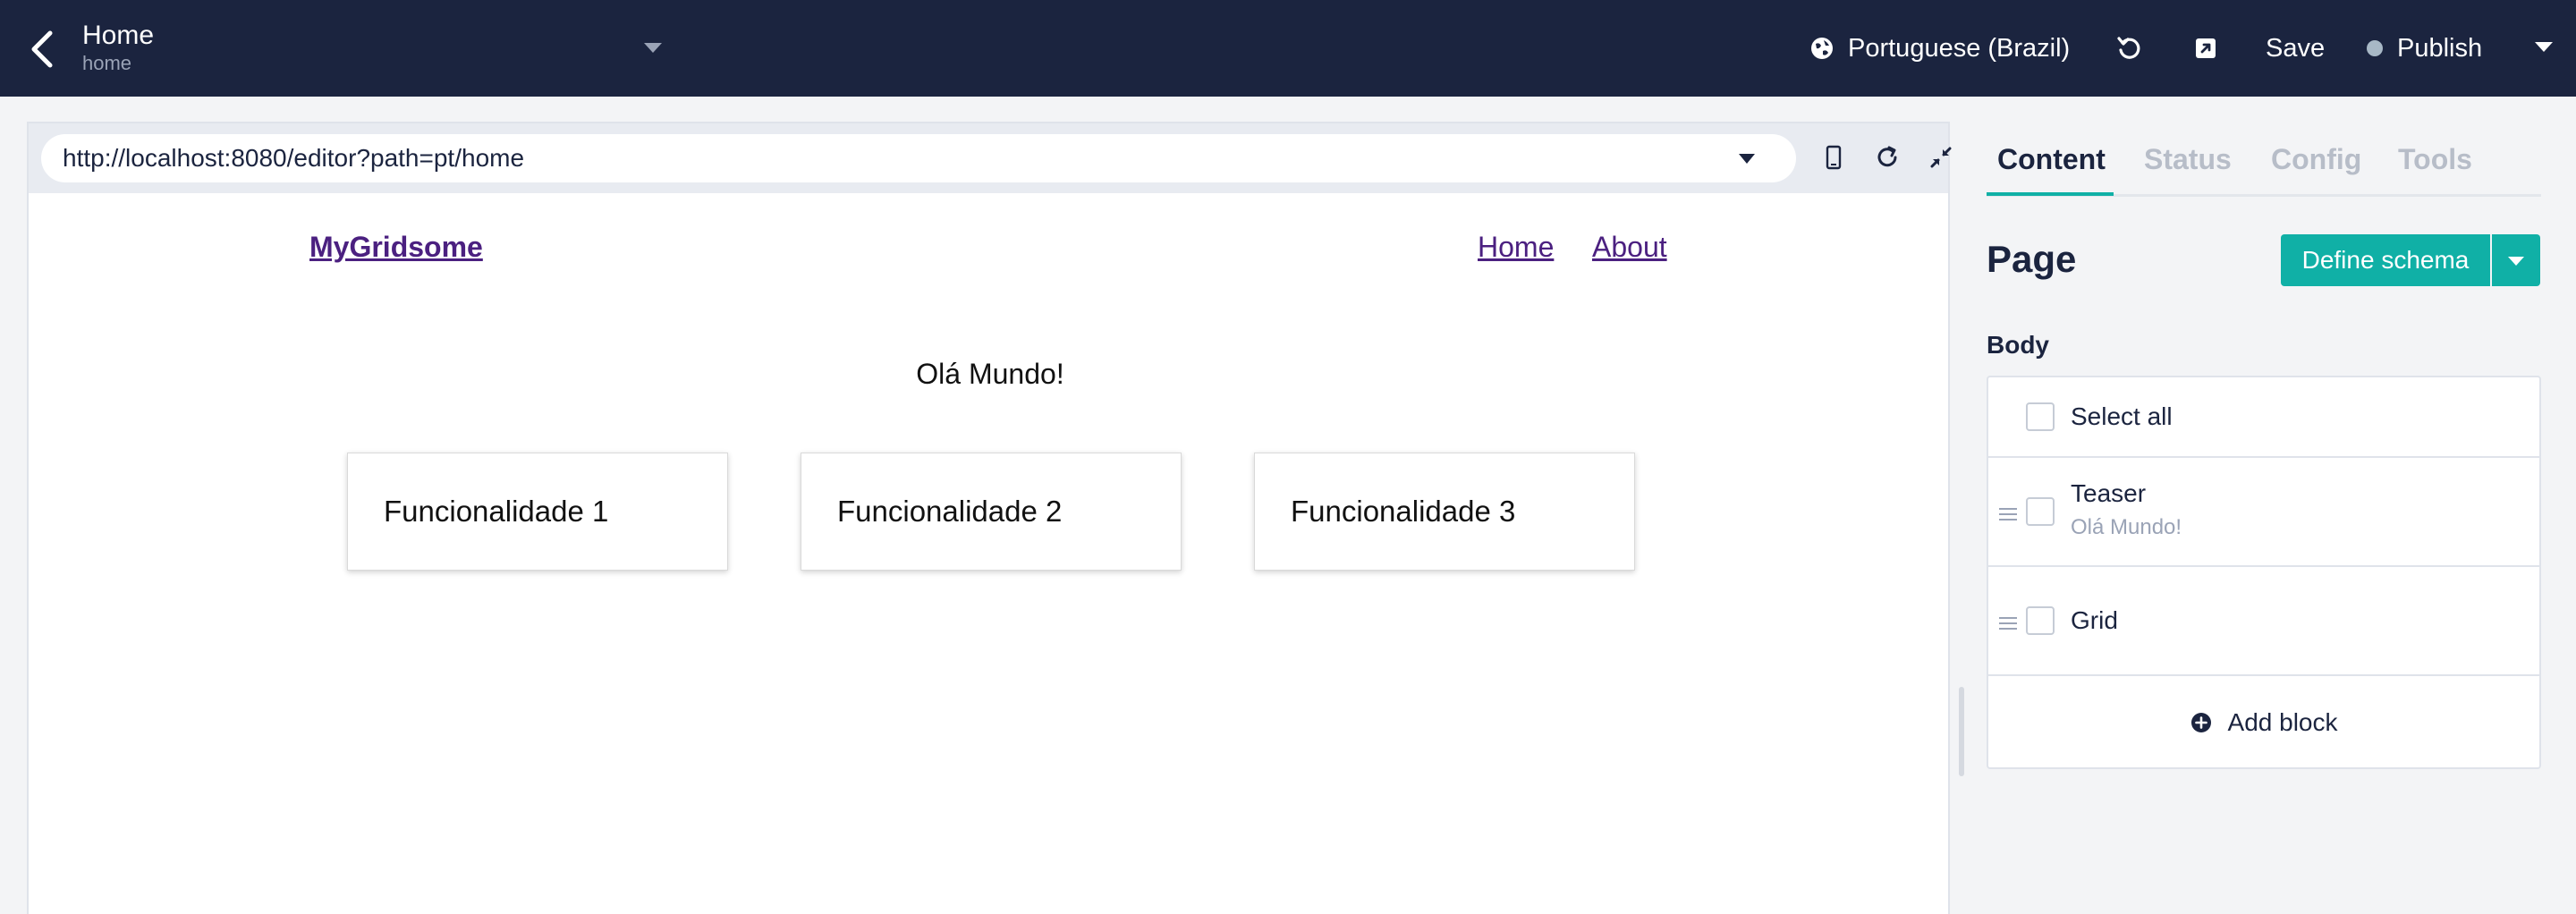 The width and height of the screenshot is (2576, 914). What do you see at coordinates (1516, 247) in the screenshot?
I see `nav-link-home: Home` at bounding box center [1516, 247].